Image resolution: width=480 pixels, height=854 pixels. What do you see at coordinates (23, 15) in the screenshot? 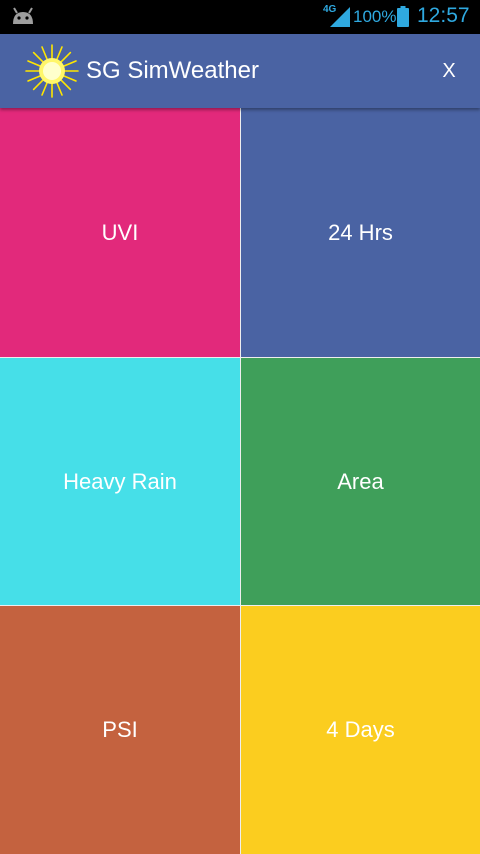
I see `android-icon` at bounding box center [23, 15].